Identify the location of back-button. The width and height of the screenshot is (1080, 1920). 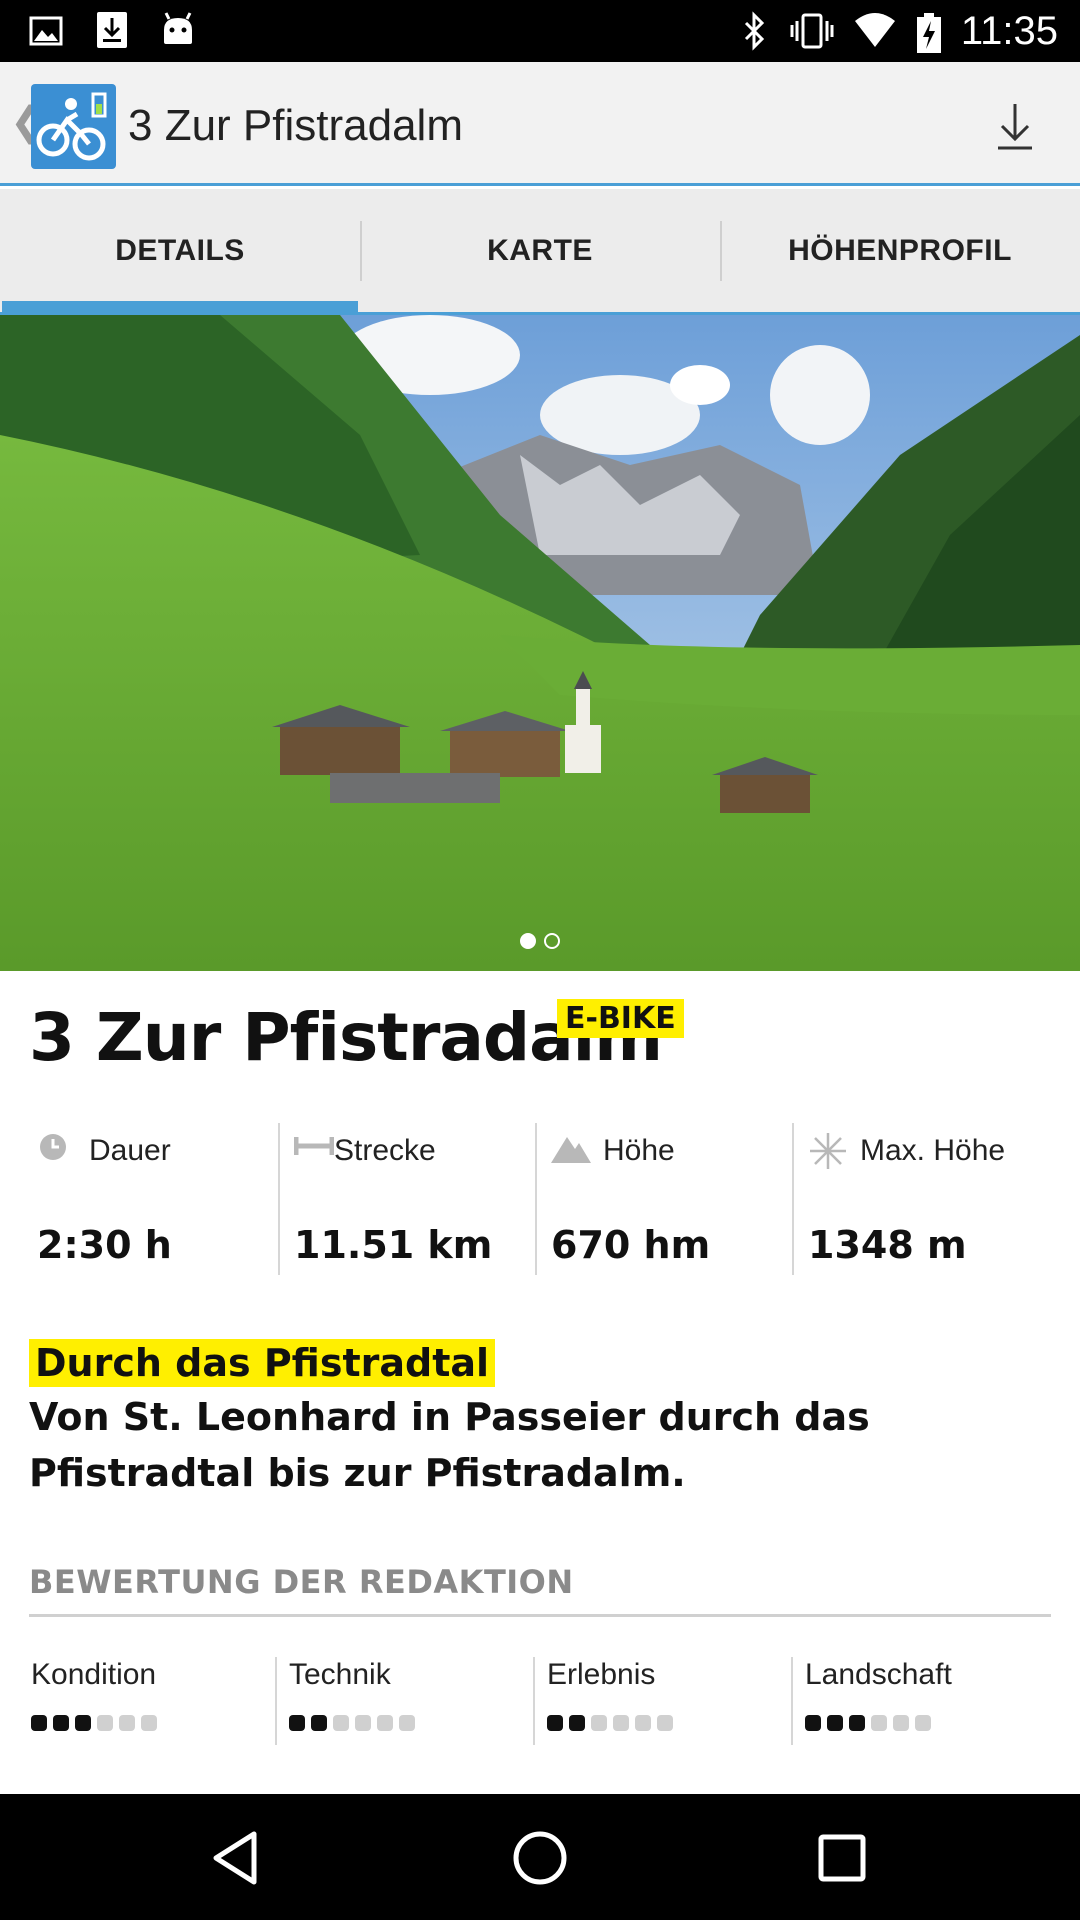
(238, 1858).